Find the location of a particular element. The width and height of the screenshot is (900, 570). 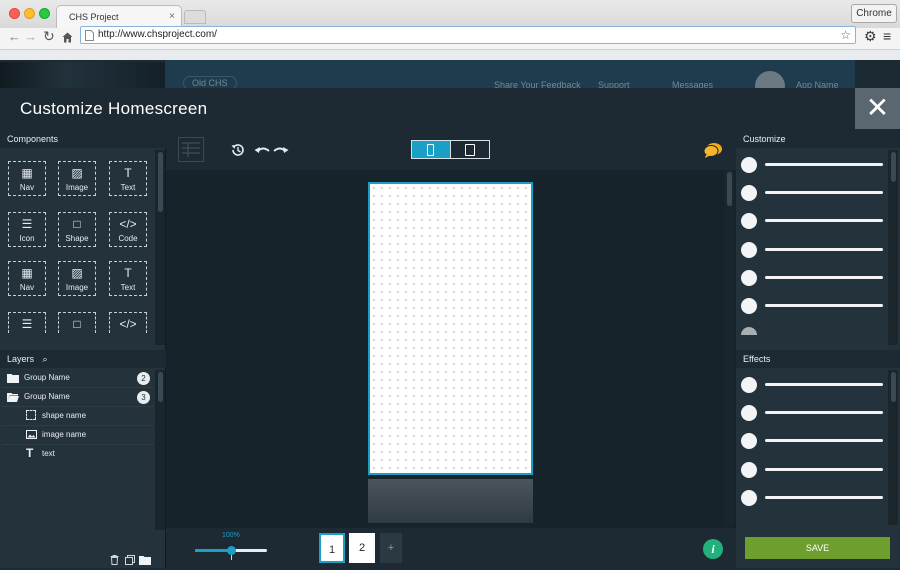

reload-icon: ↻ is located at coordinates (49, 36).